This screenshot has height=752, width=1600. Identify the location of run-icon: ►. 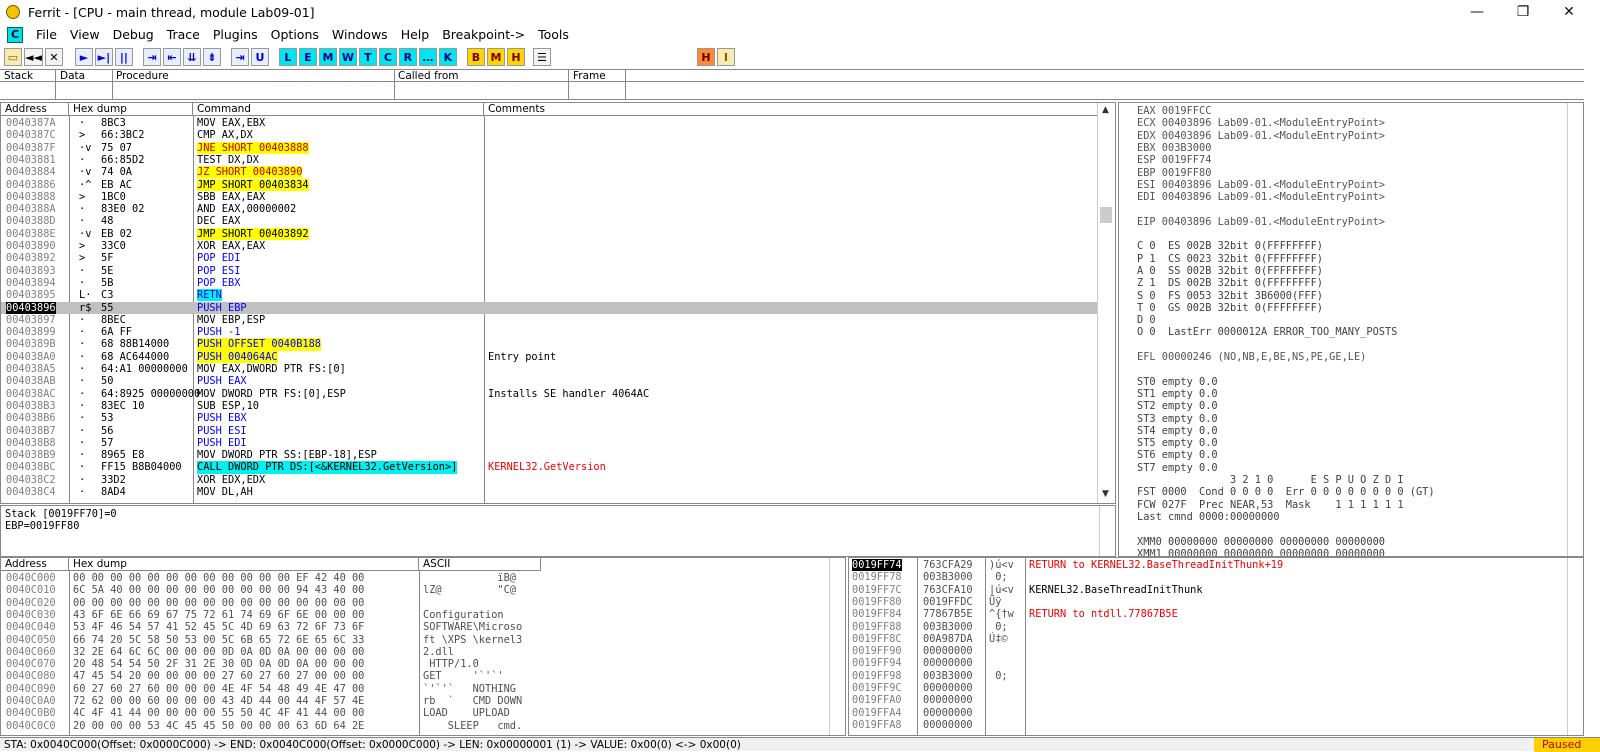
(83, 57).